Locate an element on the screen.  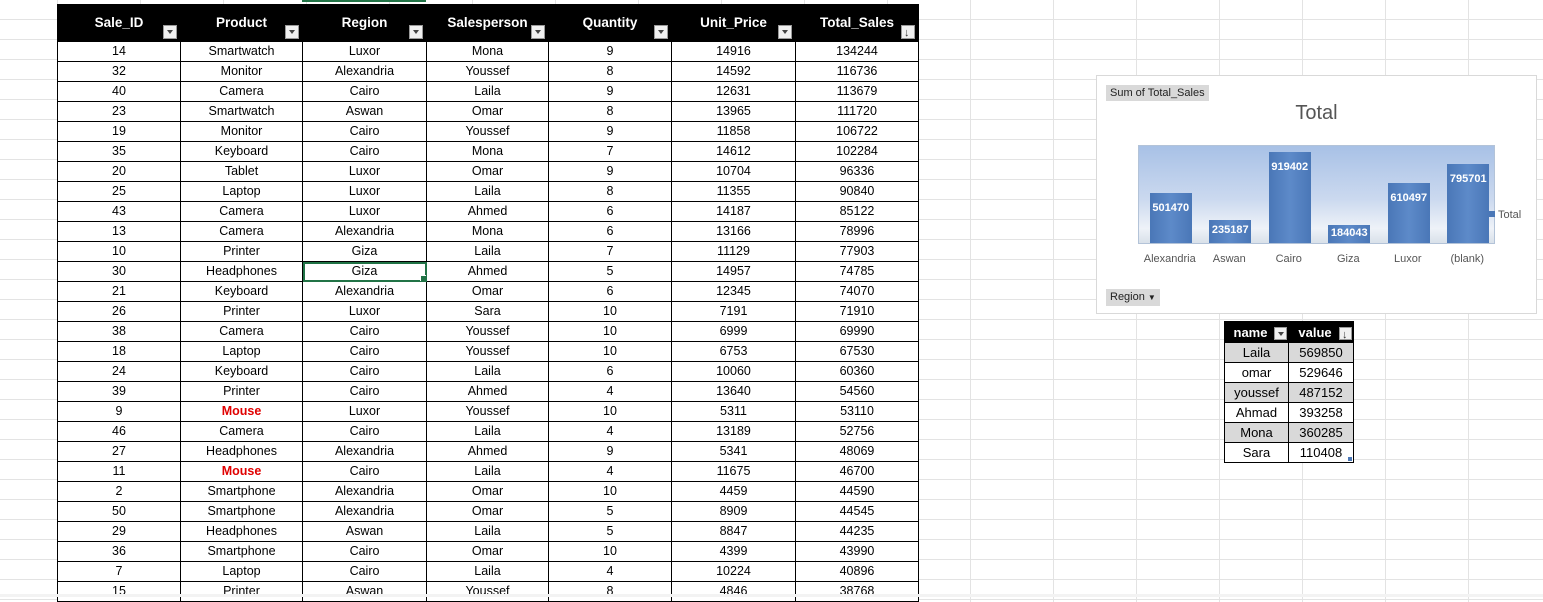
sort-descending-filter-icon is located at coordinates (908, 32).